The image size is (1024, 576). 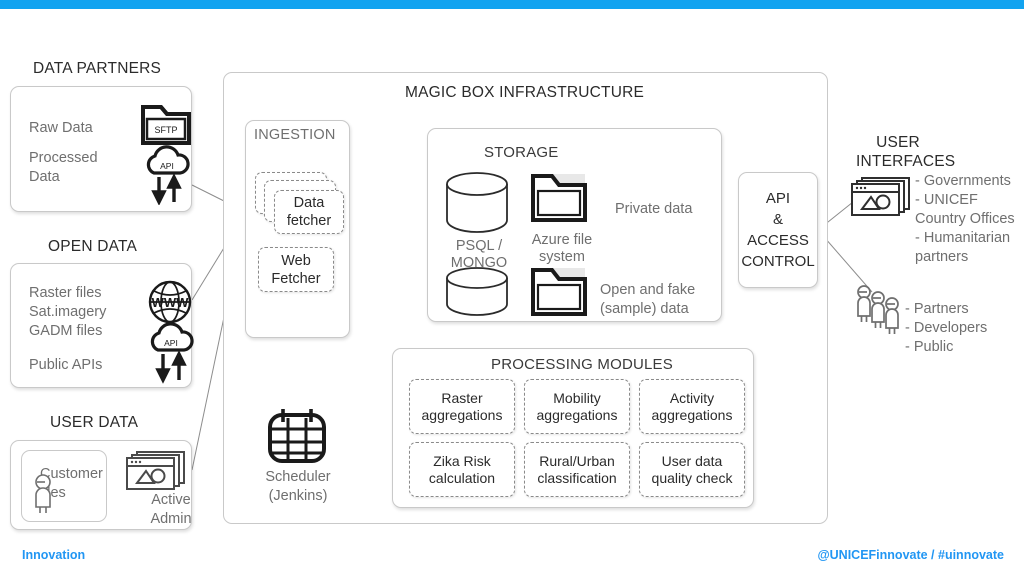 I want to click on module-label: Activity aggregations, so click(x=692, y=406).